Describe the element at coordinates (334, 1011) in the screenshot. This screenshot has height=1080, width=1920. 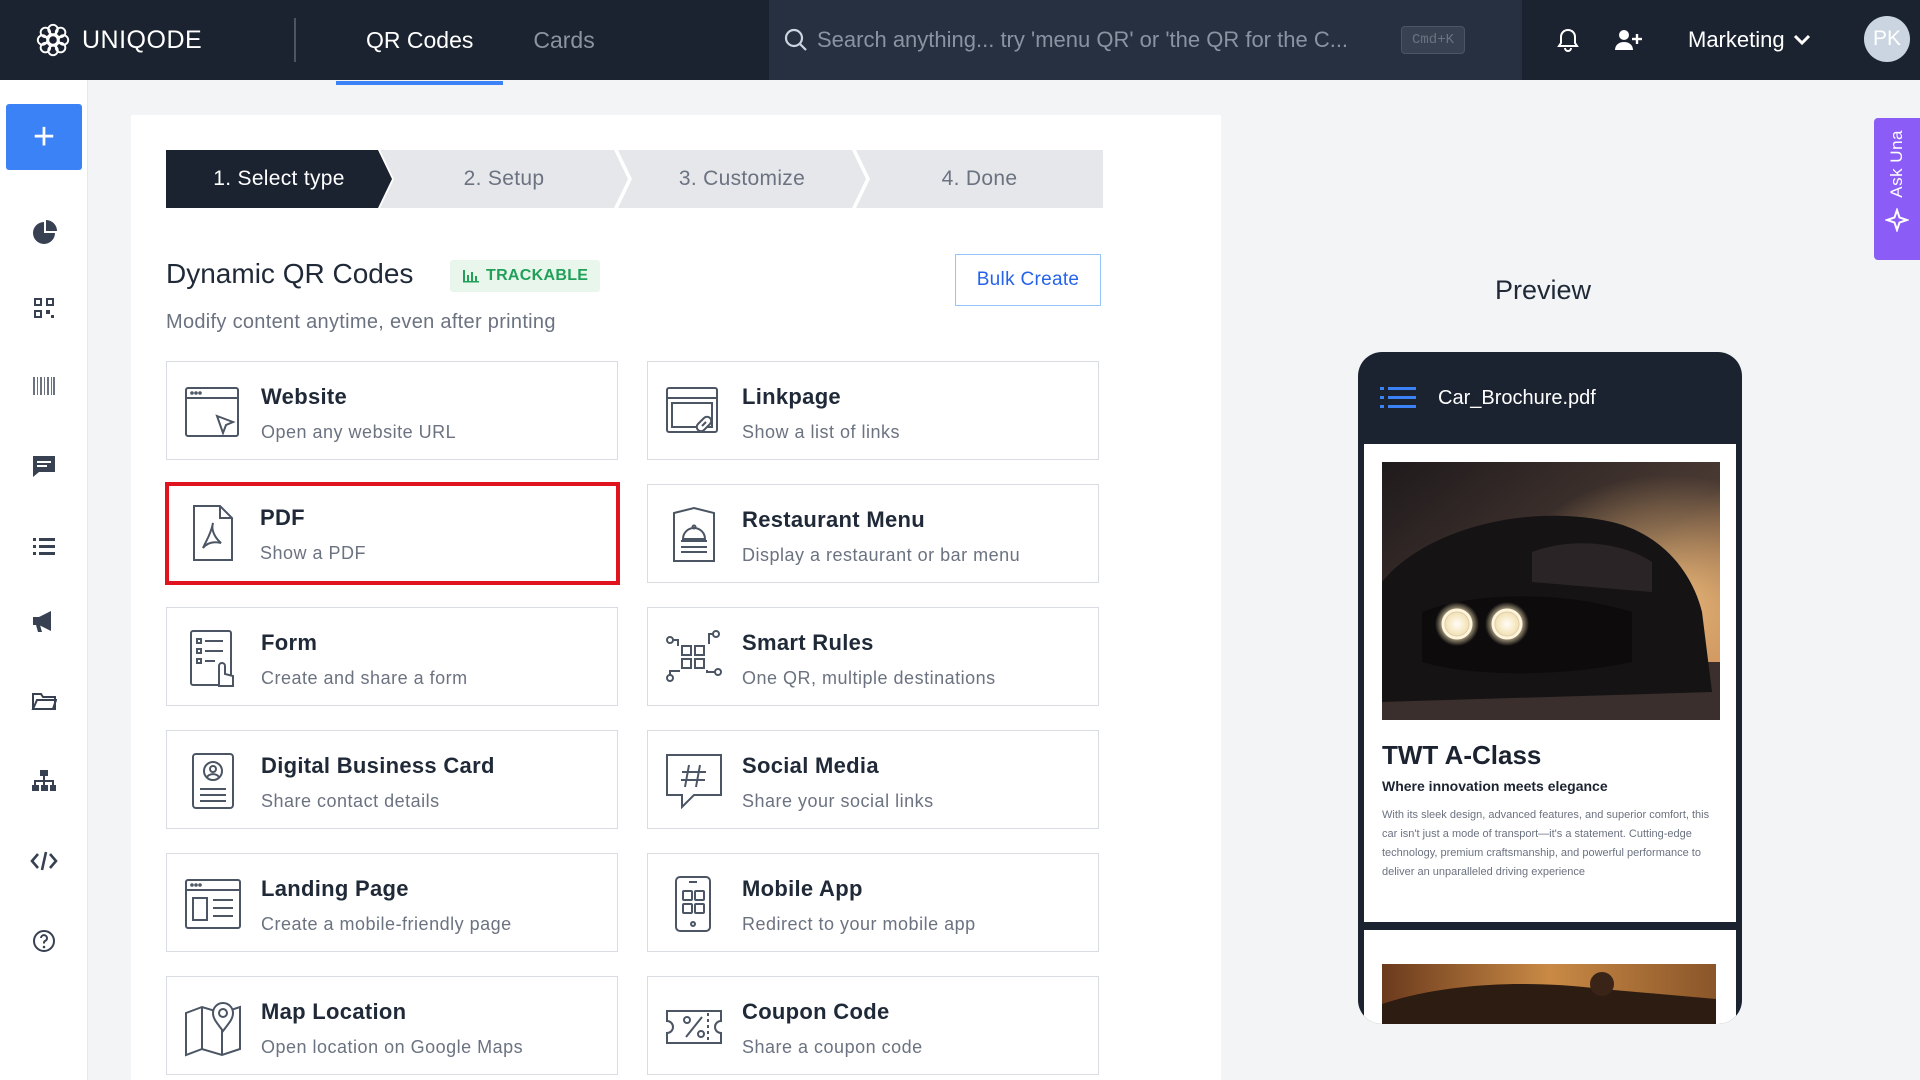
I see `card-title: Map Location` at that location.